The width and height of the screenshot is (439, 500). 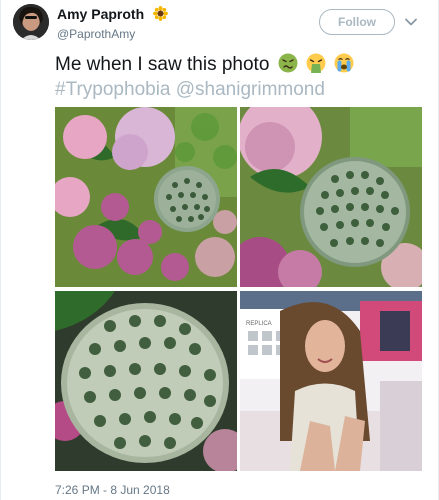 What do you see at coordinates (31, 22) in the screenshot?
I see `avatar` at bounding box center [31, 22].